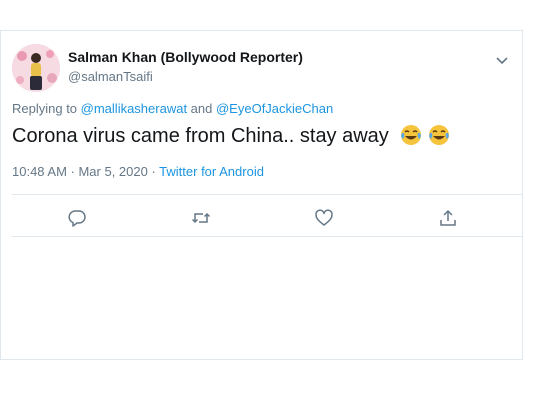 The height and width of the screenshot is (400, 533). Describe the element at coordinates (185, 57) in the screenshot. I see `author-name: Salman Khan (Bollywood Reporter)` at that location.